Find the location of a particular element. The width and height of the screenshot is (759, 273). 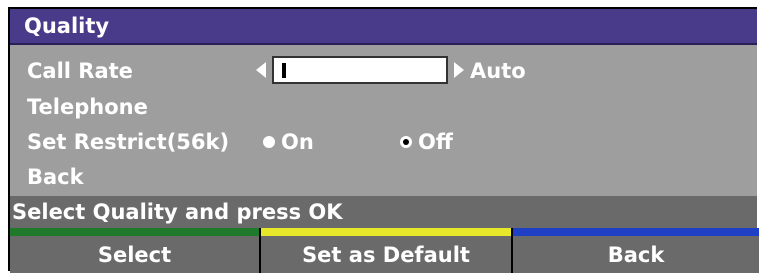

back-softkey-label: Back is located at coordinates (636, 255).